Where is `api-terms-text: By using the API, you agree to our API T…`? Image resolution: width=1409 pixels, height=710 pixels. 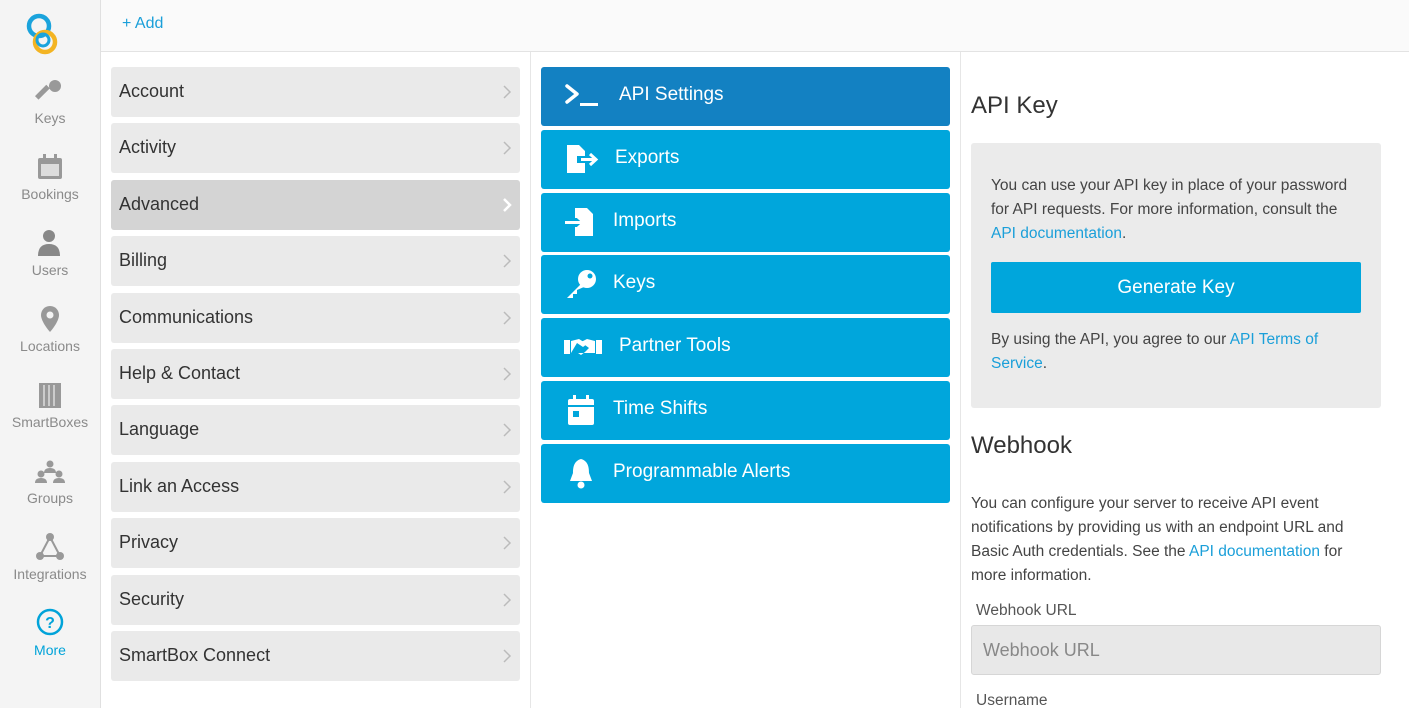
api-terms-text: By using the API, you agree to our API T… is located at coordinates (1176, 352).